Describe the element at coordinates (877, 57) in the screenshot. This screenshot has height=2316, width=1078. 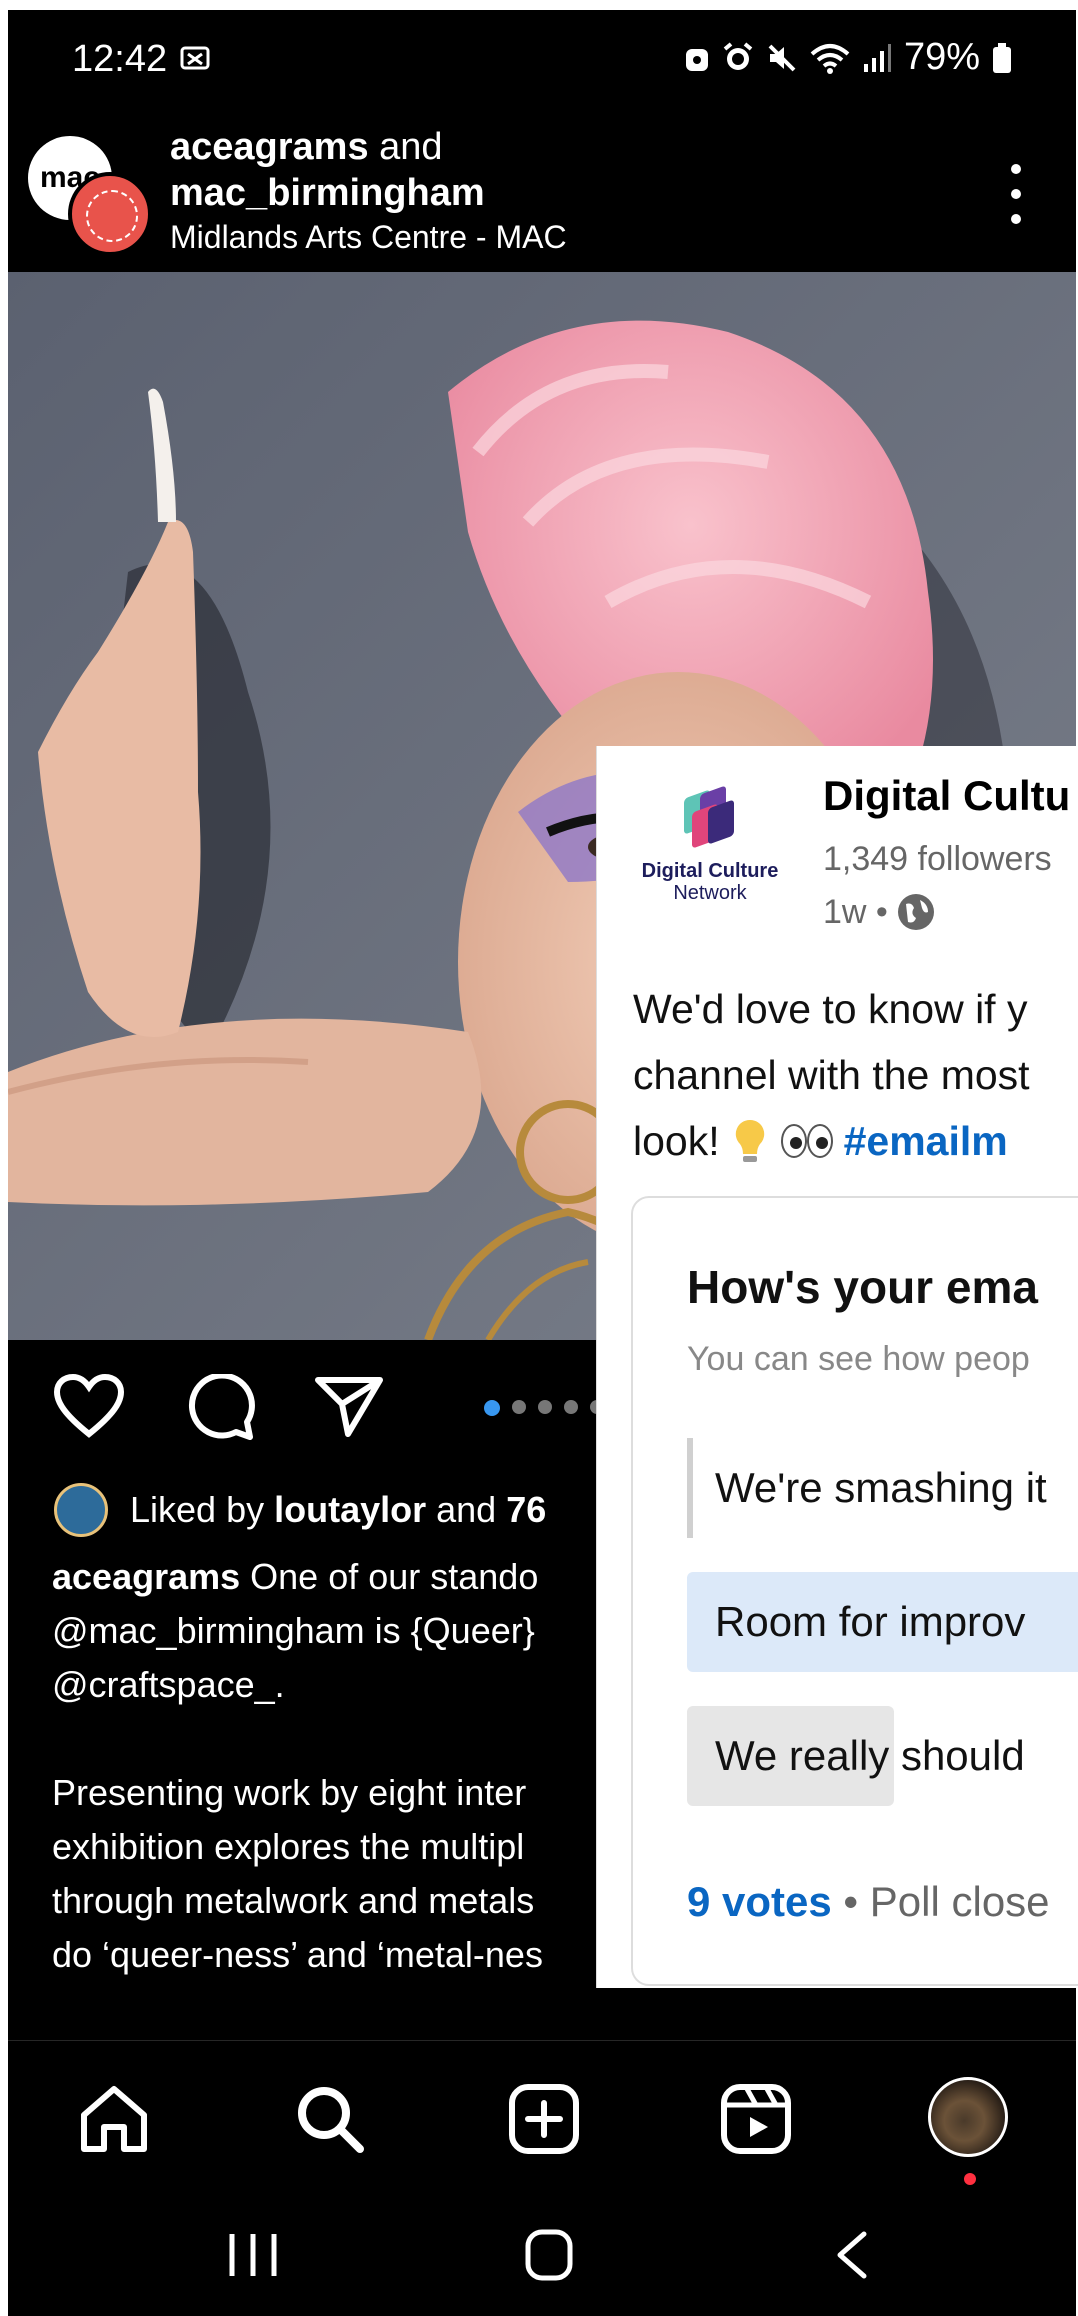
I see `signal-icon` at that location.